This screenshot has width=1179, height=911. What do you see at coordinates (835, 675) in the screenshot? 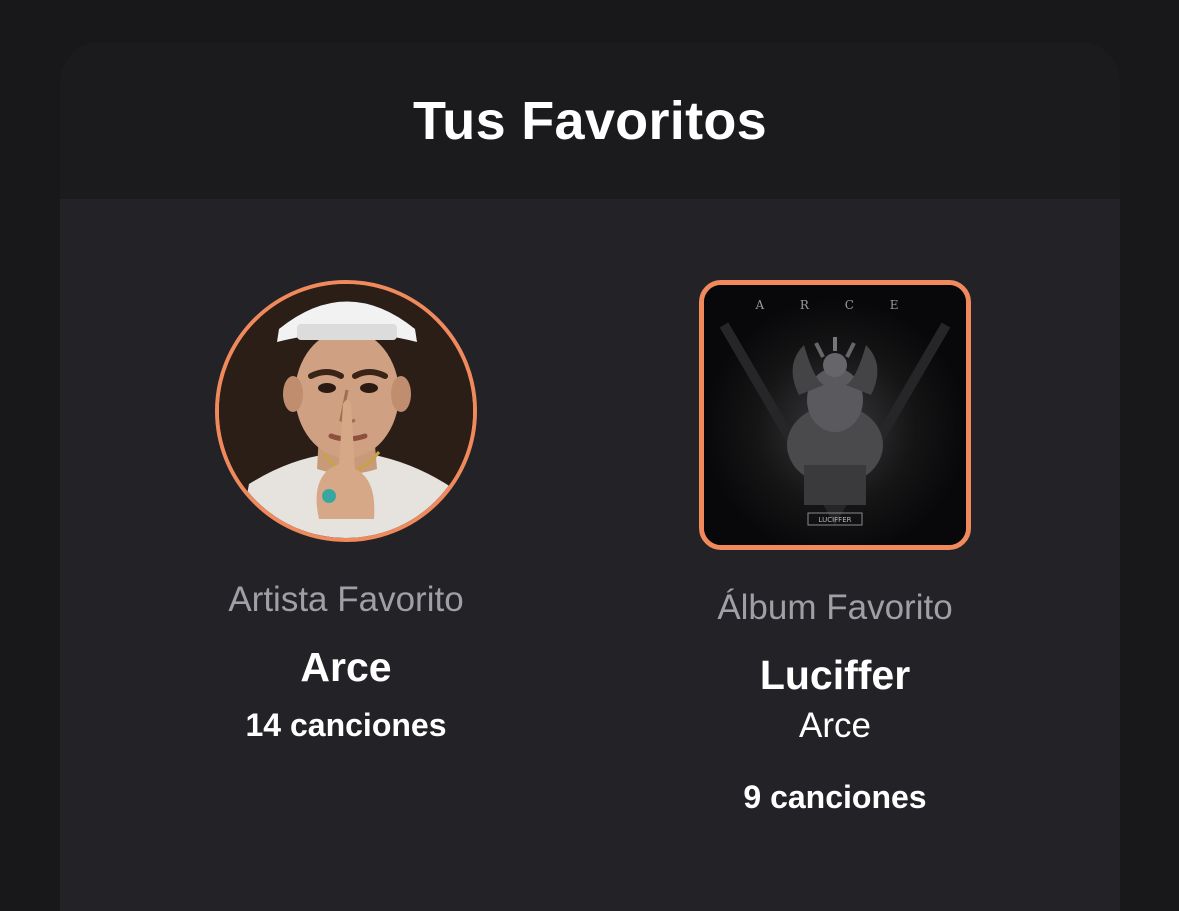
I see `album-name: Luciffer` at bounding box center [835, 675].